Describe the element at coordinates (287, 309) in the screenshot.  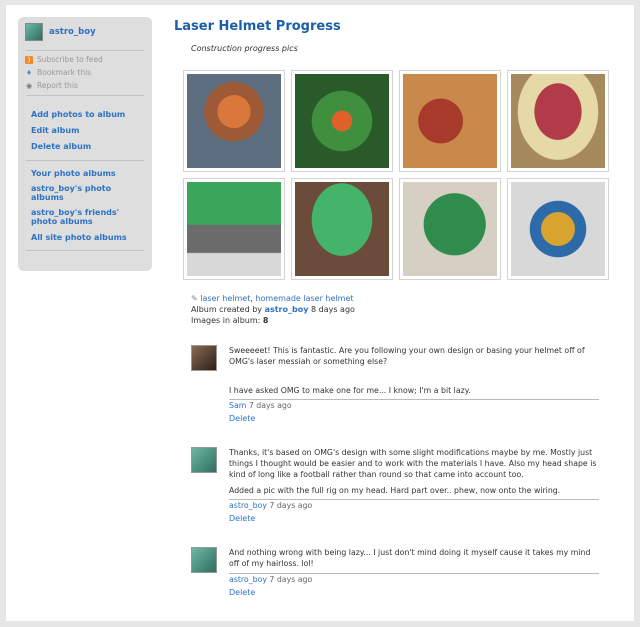
I see `creator-link: astro_boy` at that location.